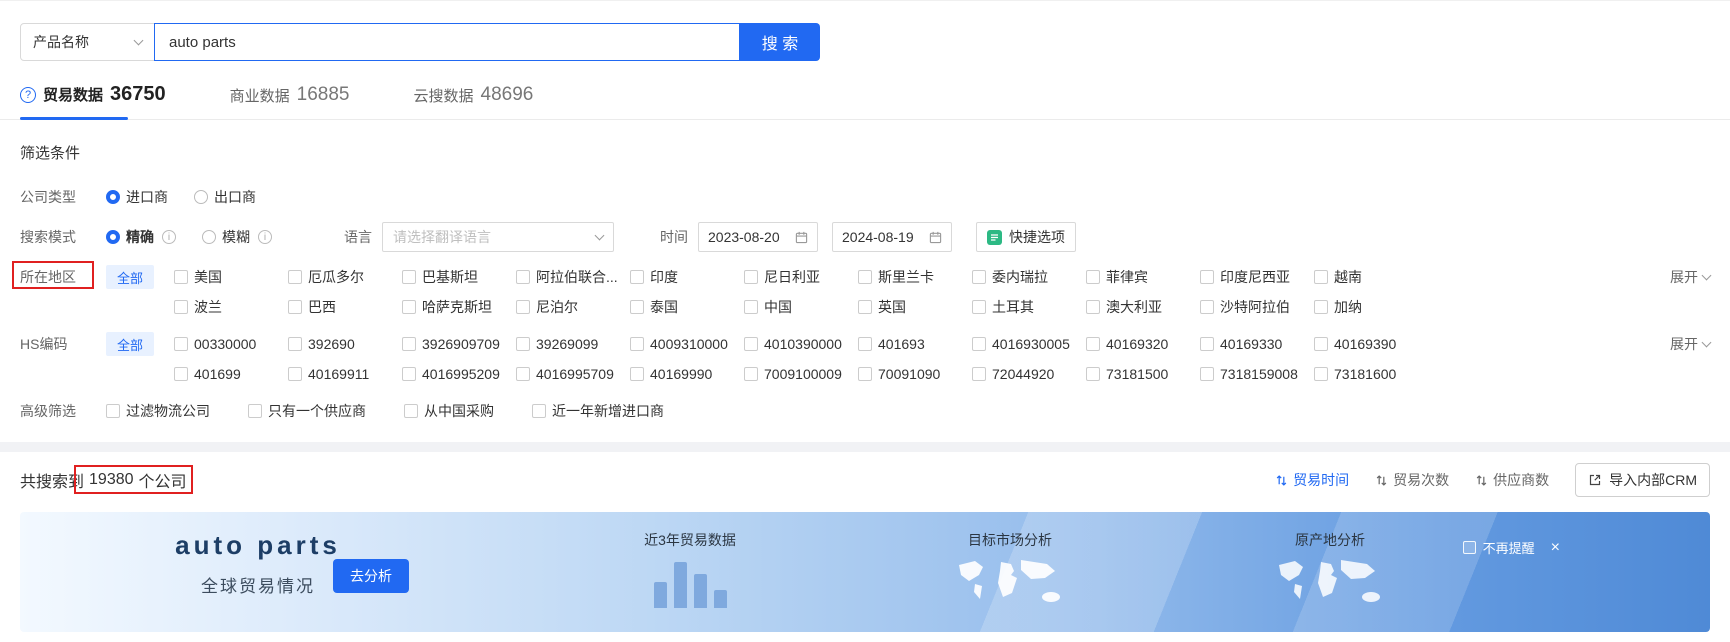 The width and height of the screenshot is (1730, 642). What do you see at coordinates (447, 42) in the screenshot?
I see `search-input` at bounding box center [447, 42].